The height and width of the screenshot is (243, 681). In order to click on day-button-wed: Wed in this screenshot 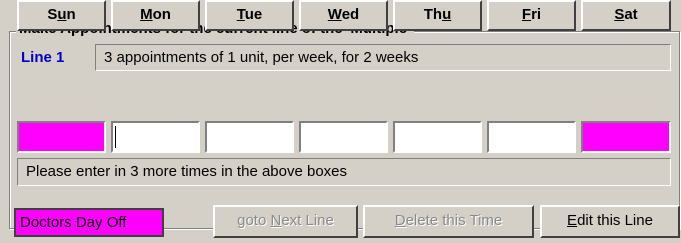, I will do `click(343, 15)`.